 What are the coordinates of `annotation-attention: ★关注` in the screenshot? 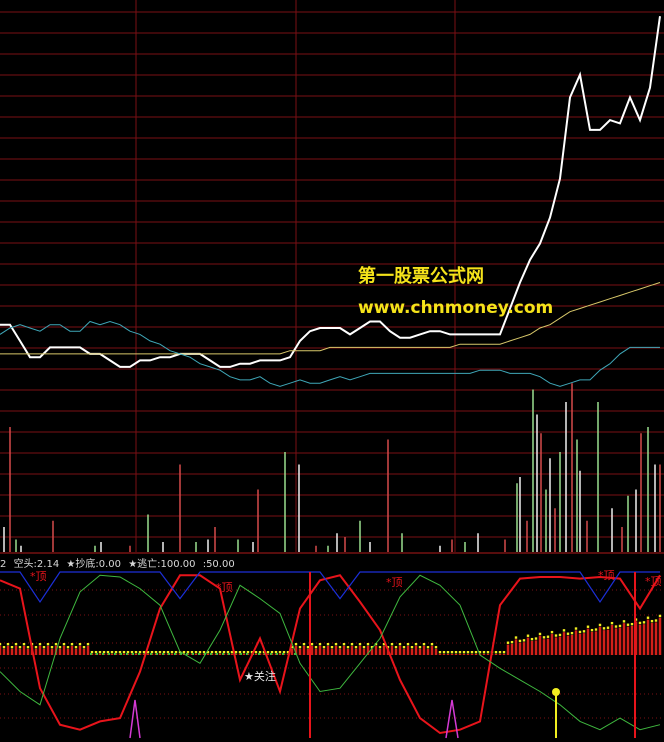 It's located at (260, 676).